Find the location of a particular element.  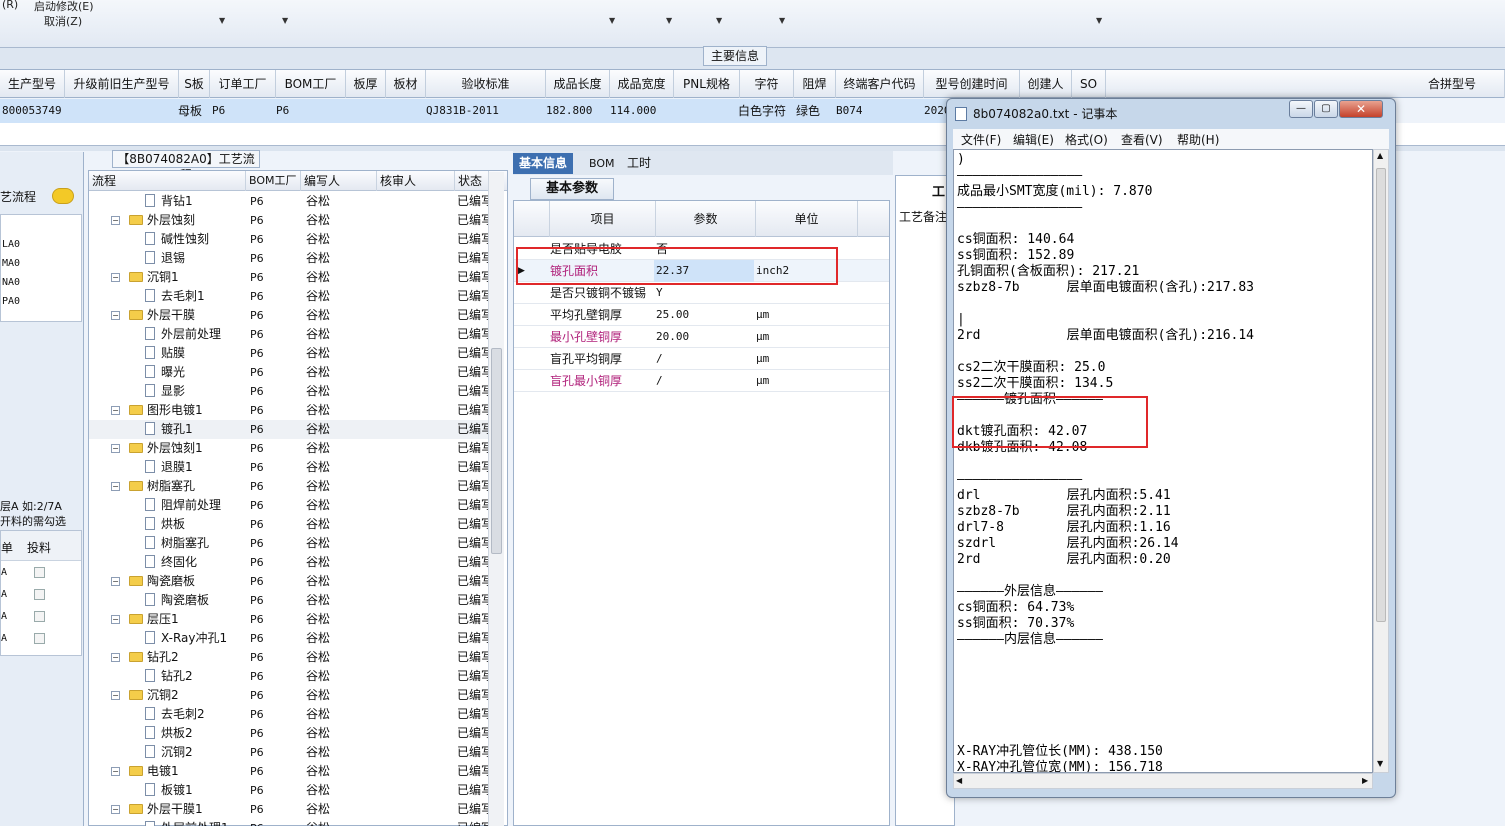

col-header: 成品宽度 is located at coordinates (642, 84).